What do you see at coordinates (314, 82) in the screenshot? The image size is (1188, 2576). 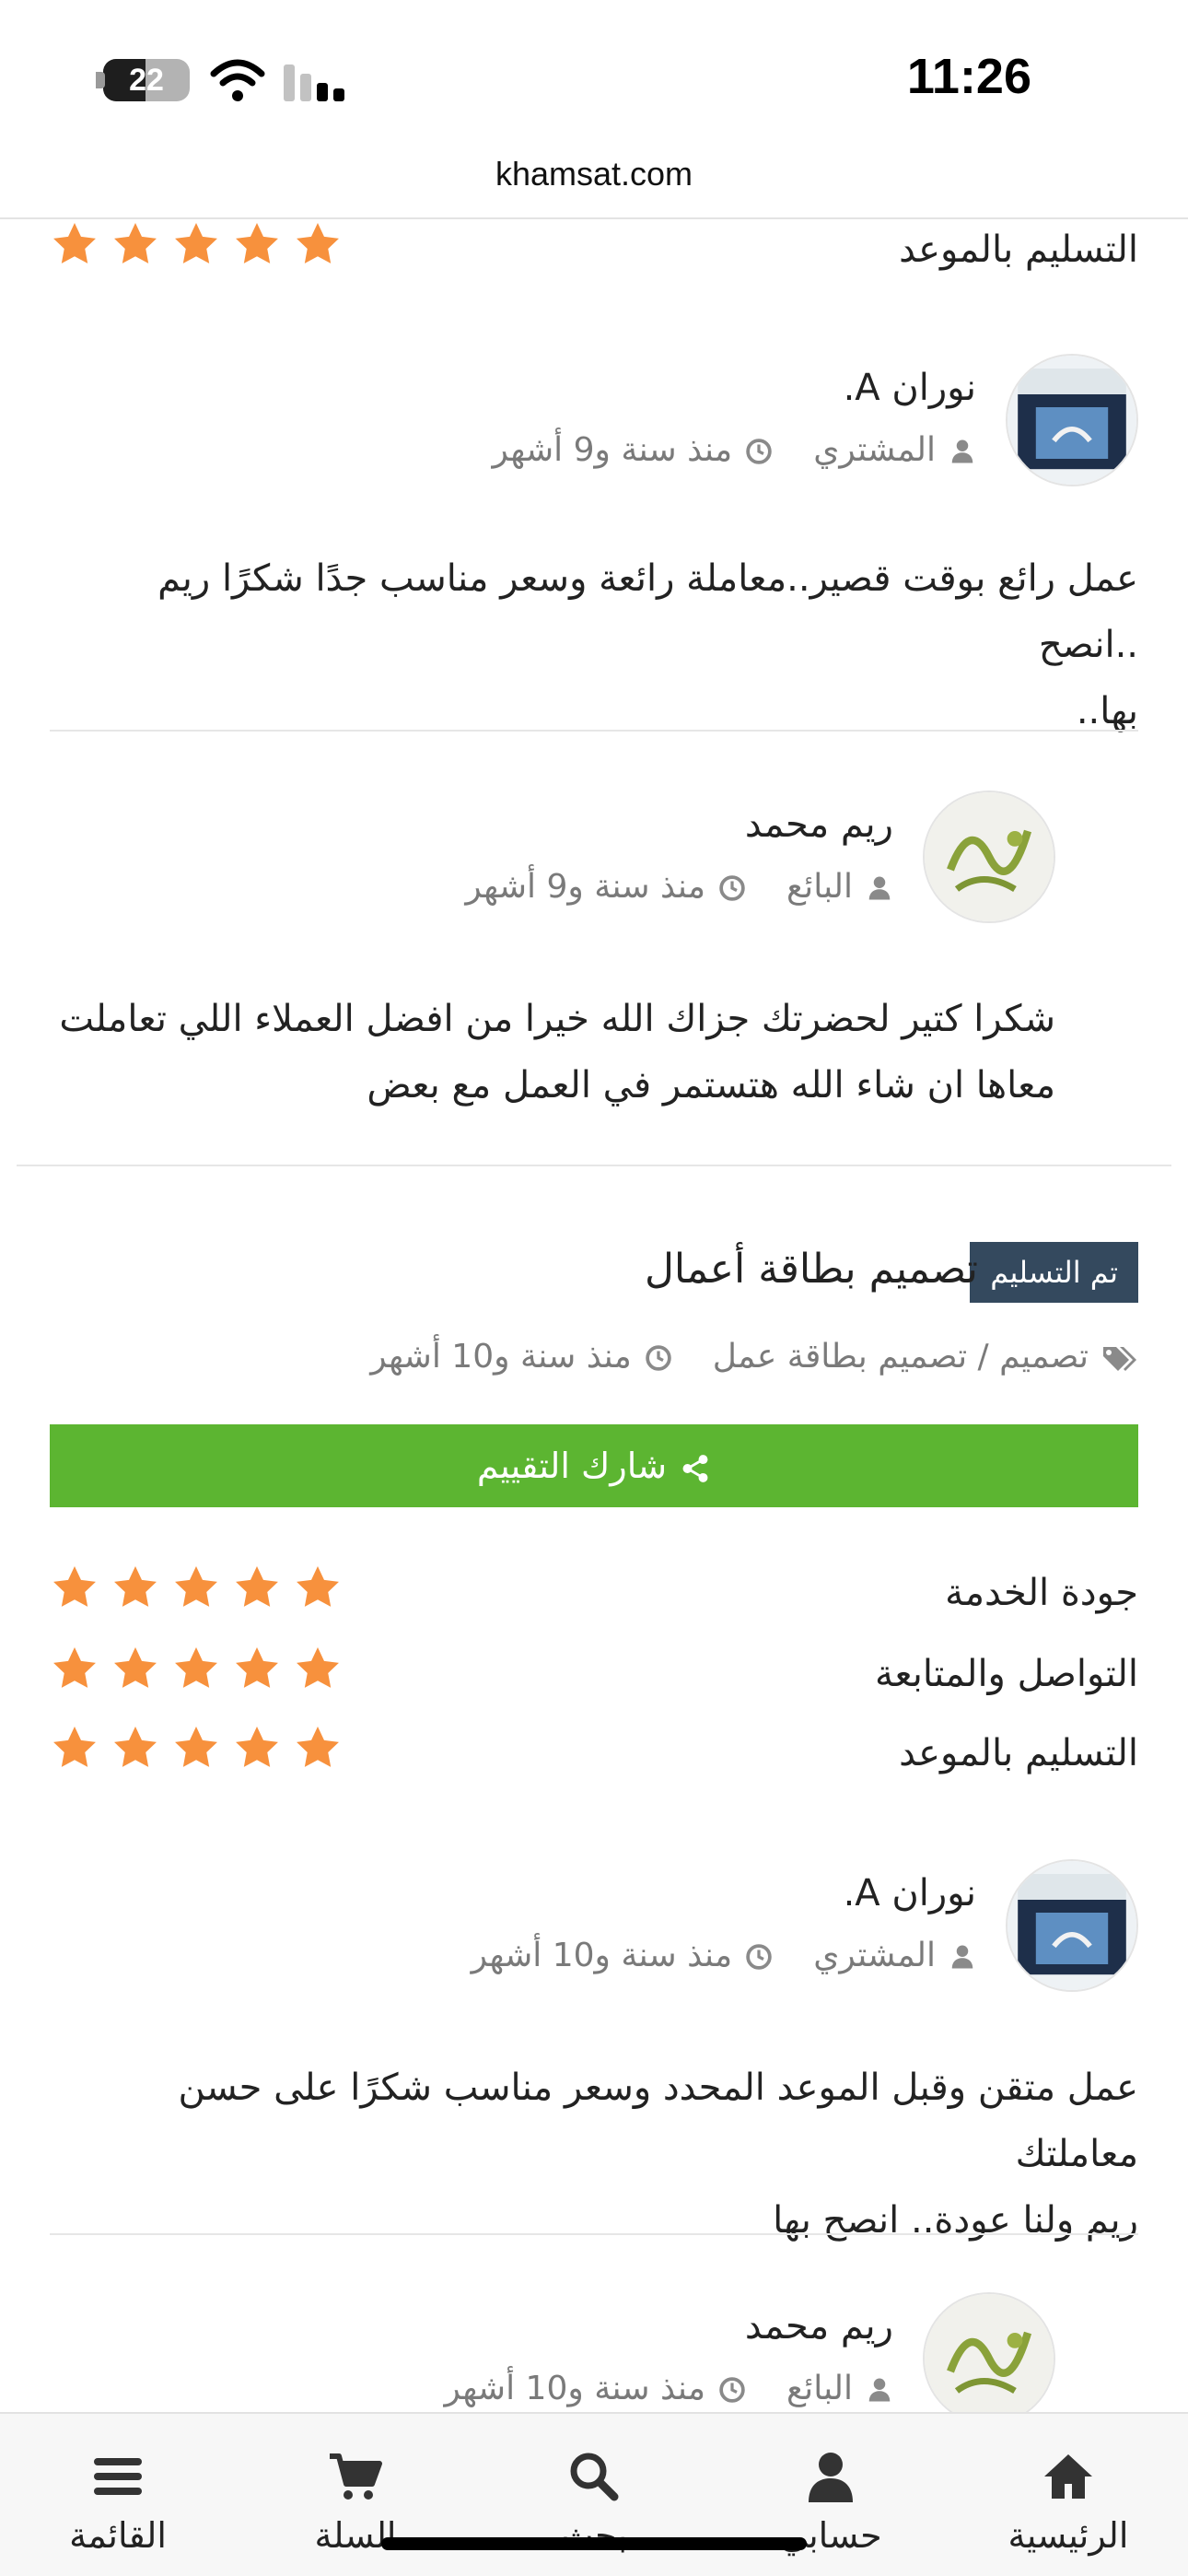 I see `cellular-signal-icon` at bounding box center [314, 82].